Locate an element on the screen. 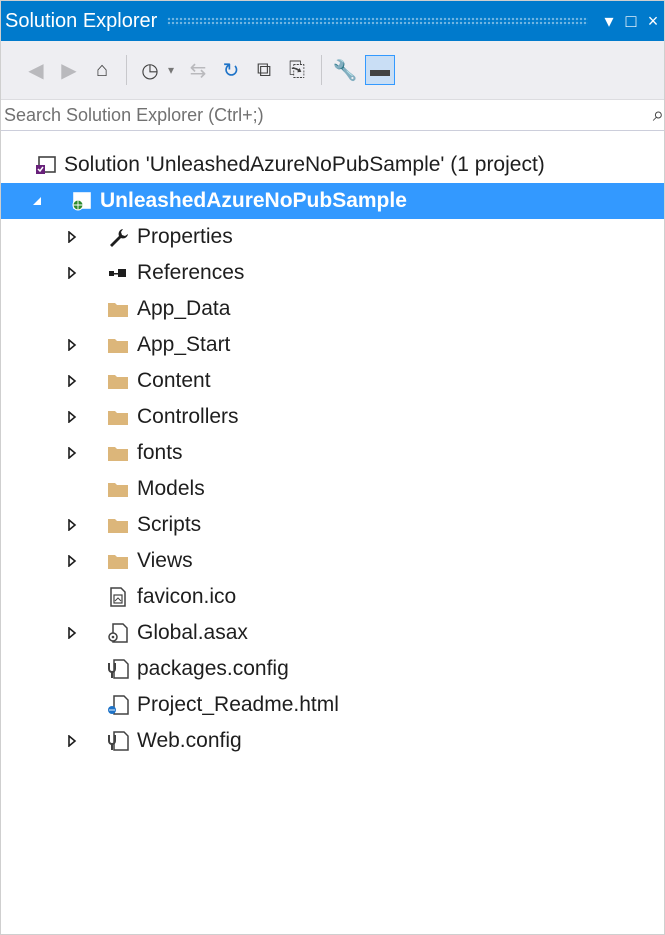 Image resolution: width=665 pixels, height=935 pixels. solution-icon is located at coordinates (46, 165).